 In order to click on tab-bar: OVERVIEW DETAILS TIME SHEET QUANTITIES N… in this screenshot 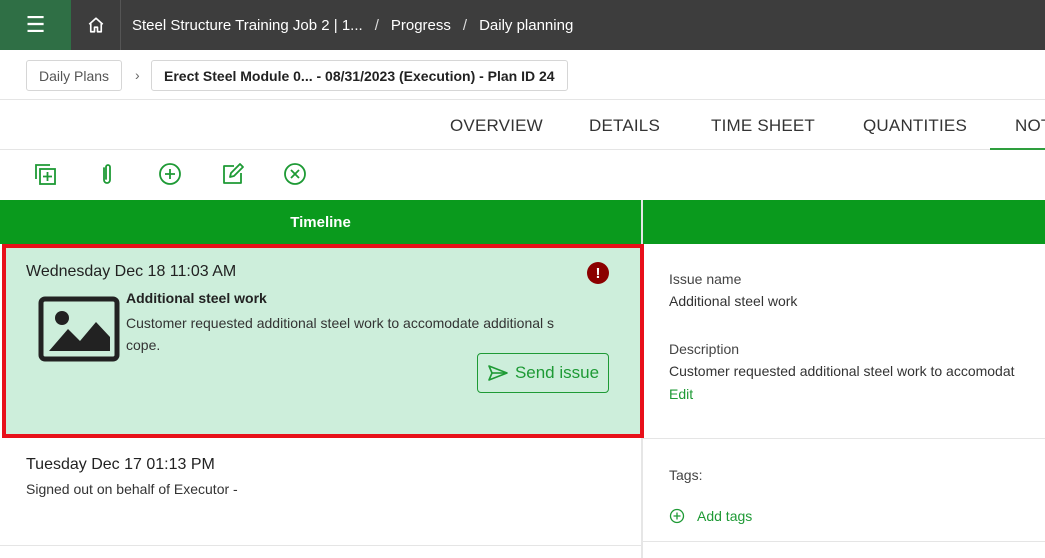, I will do `click(522, 125)`.